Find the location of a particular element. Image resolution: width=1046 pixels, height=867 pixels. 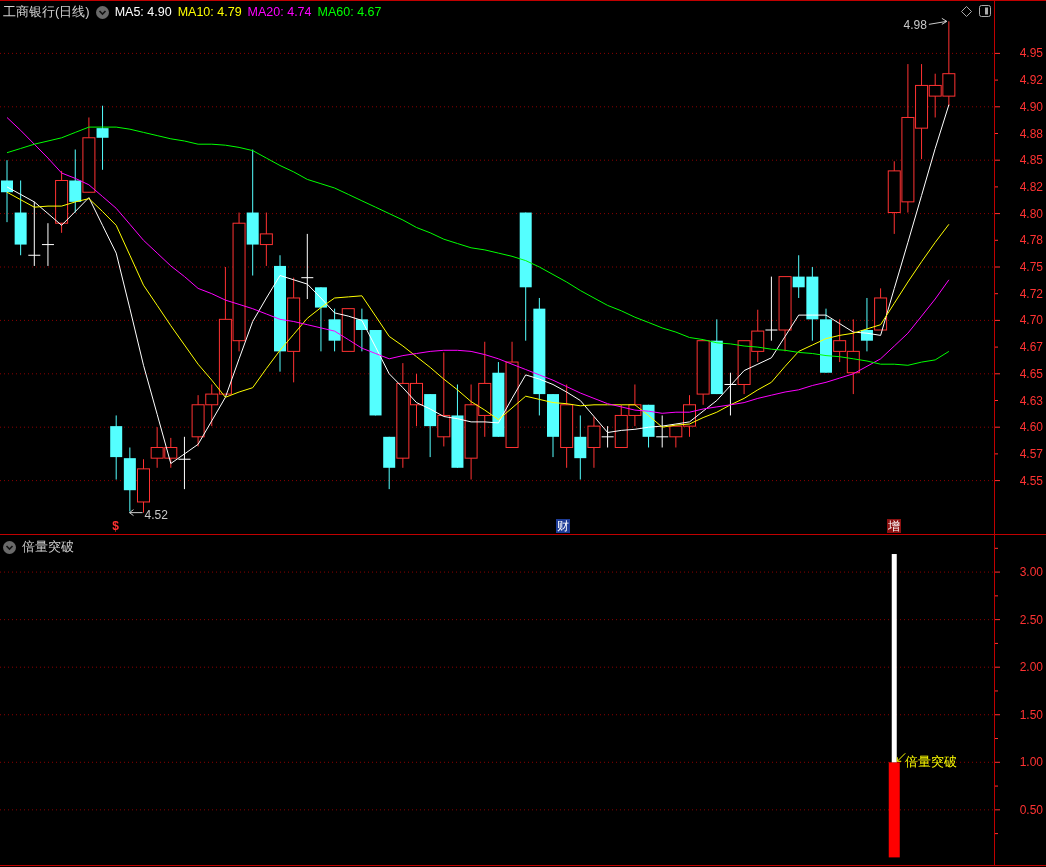

legend-item: MA60: 4.67 is located at coordinates (349, 12).